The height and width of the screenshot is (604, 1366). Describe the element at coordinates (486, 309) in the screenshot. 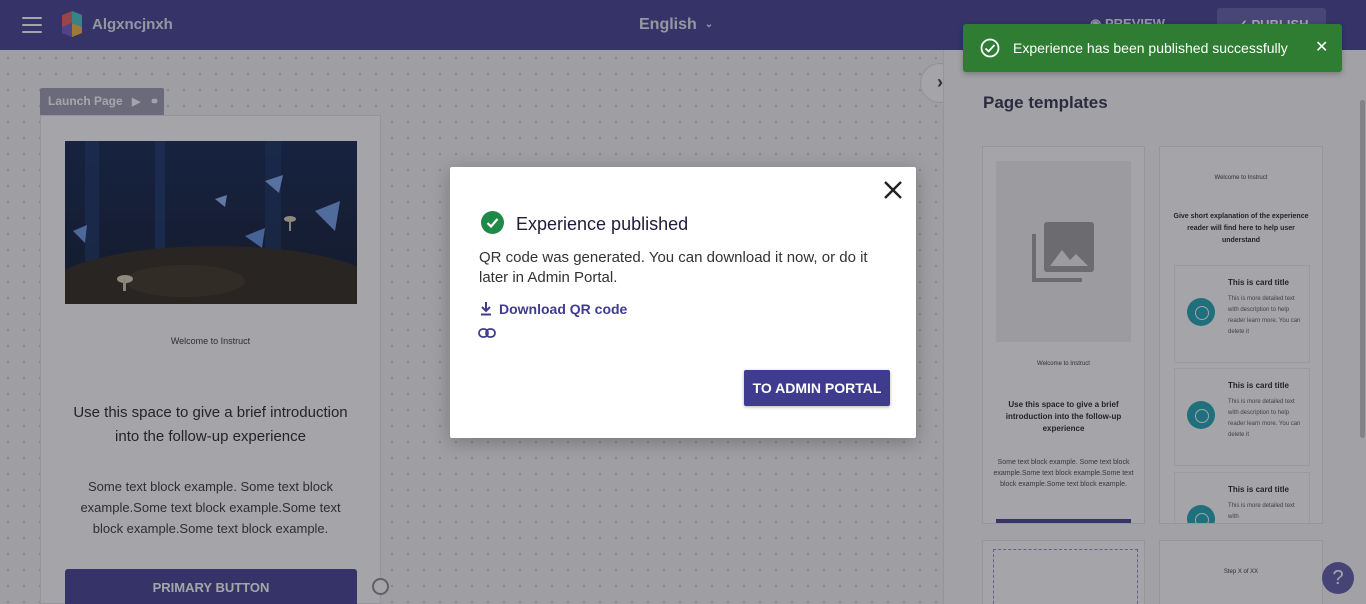

I see `download-icon` at that location.